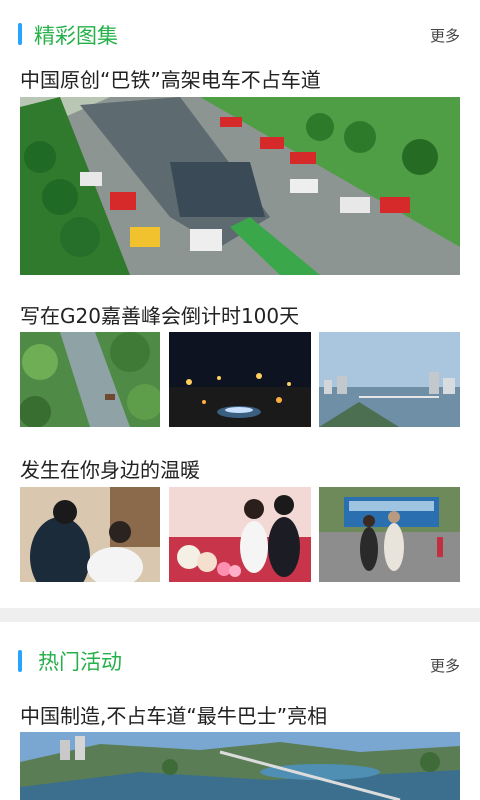 The image size is (480, 800). I want to click on gallery-image-warmth-street, so click(389, 534).